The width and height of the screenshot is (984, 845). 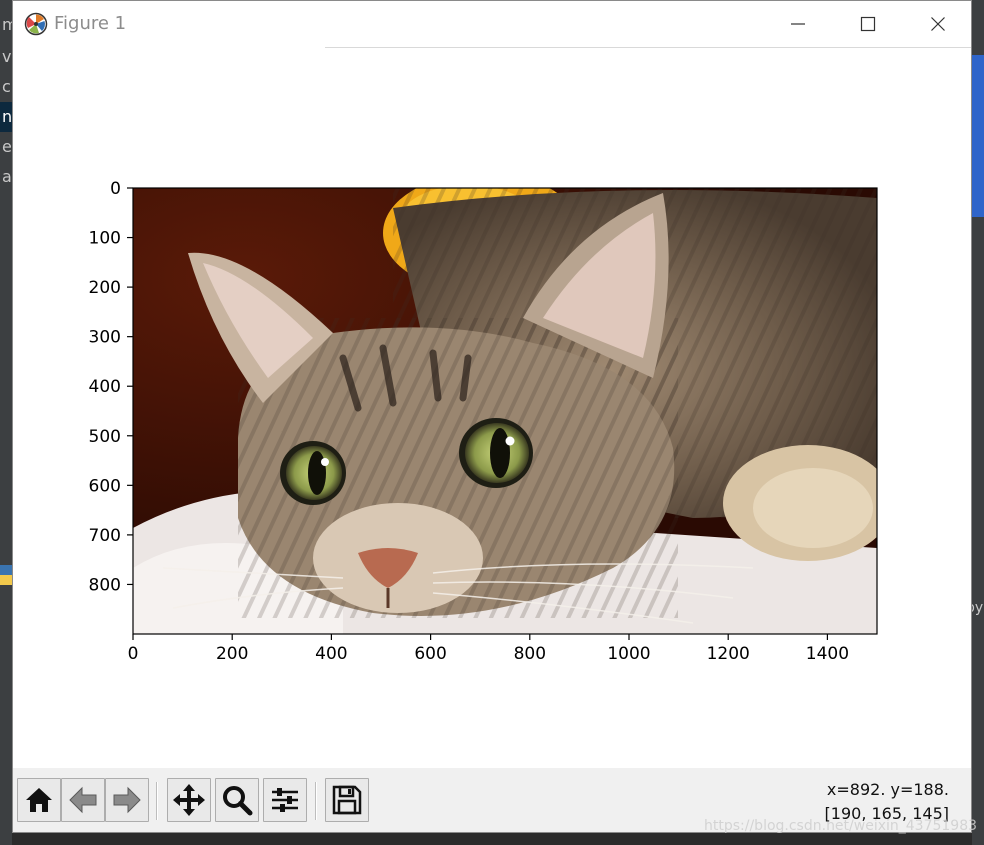 What do you see at coordinates (232, 654) in the screenshot?
I see `x-tick-label: 200` at bounding box center [232, 654].